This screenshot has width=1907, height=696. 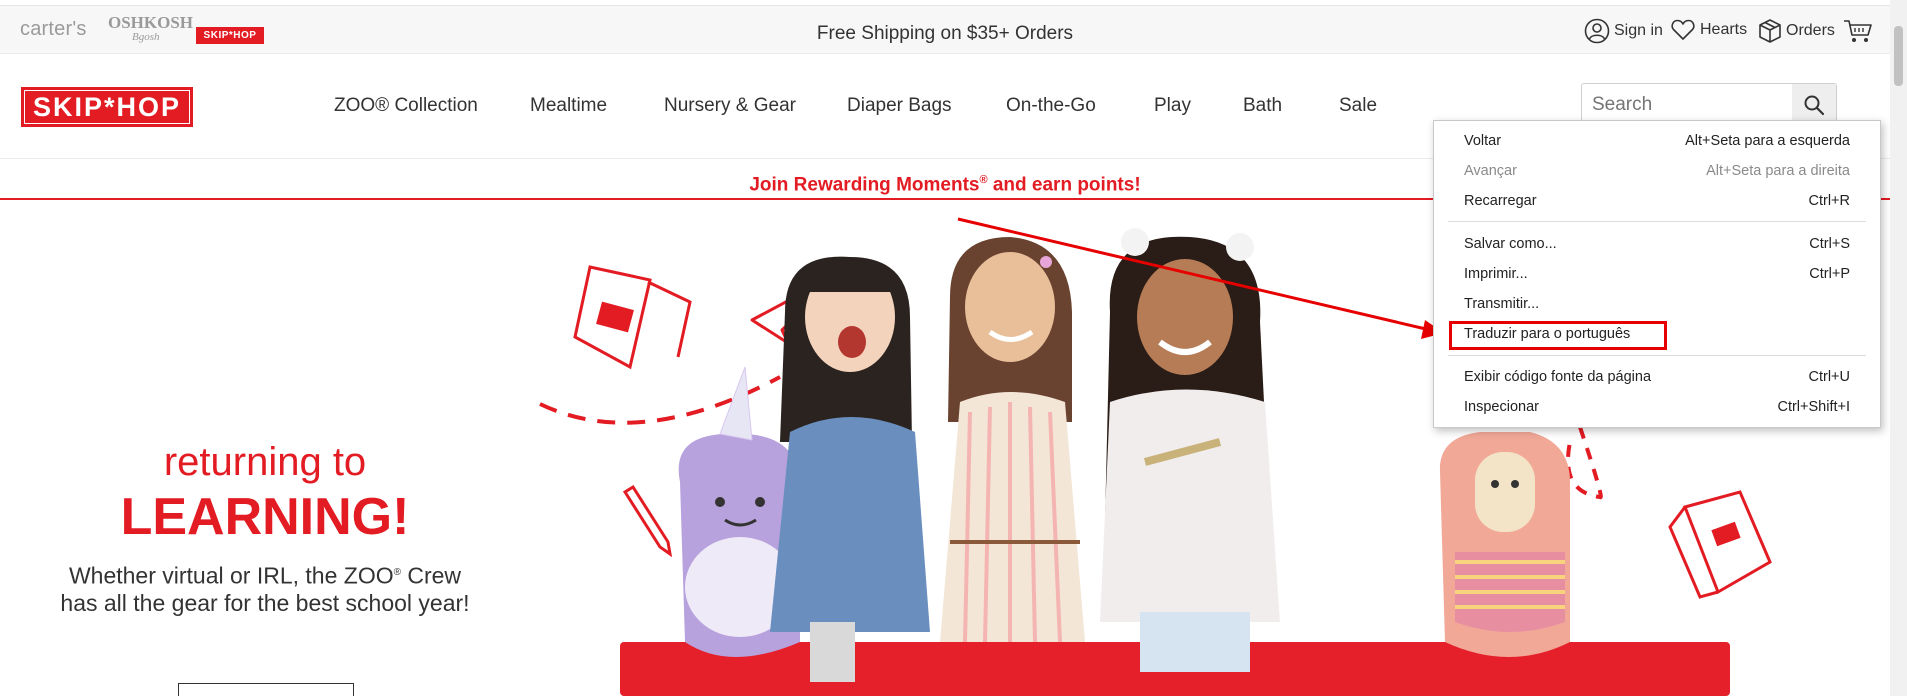 What do you see at coordinates (1898, 56) in the screenshot?
I see `scrollbar-thumb` at bounding box center [1898, 56].